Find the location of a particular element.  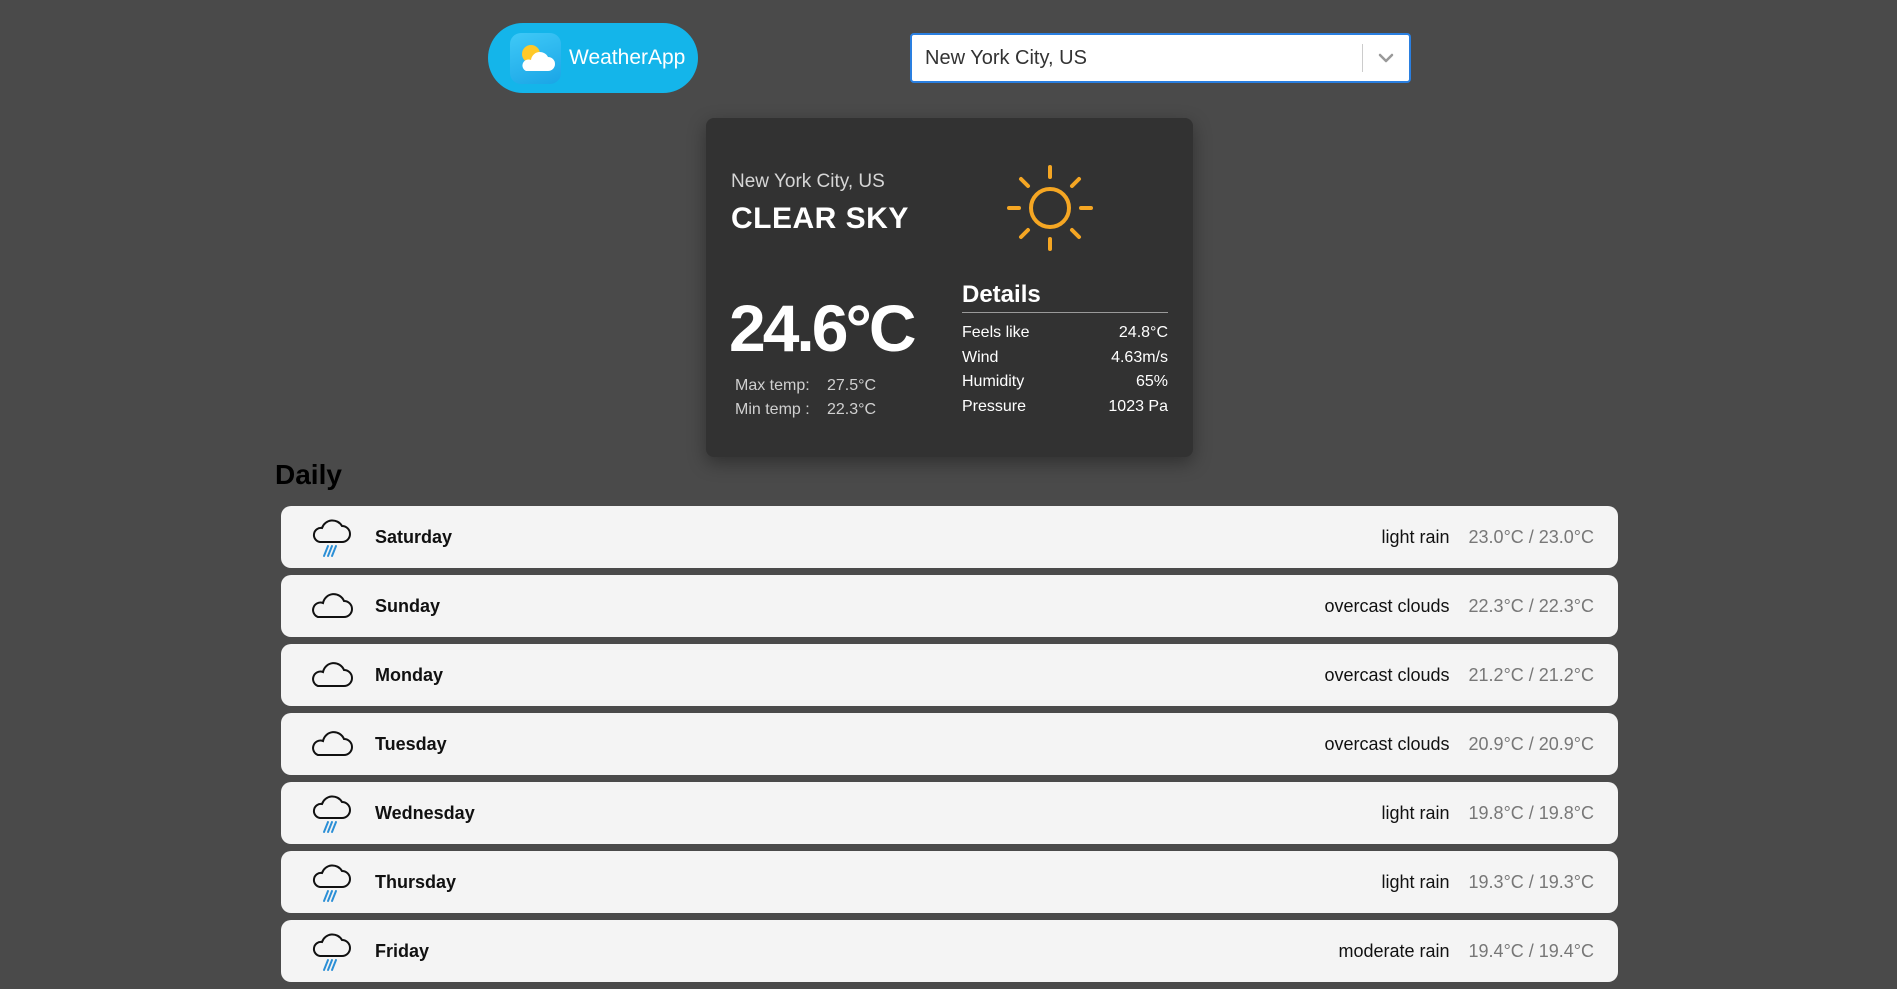

max-temp-row: Max temp: 27.5°C is located at coordinates (805, 386).